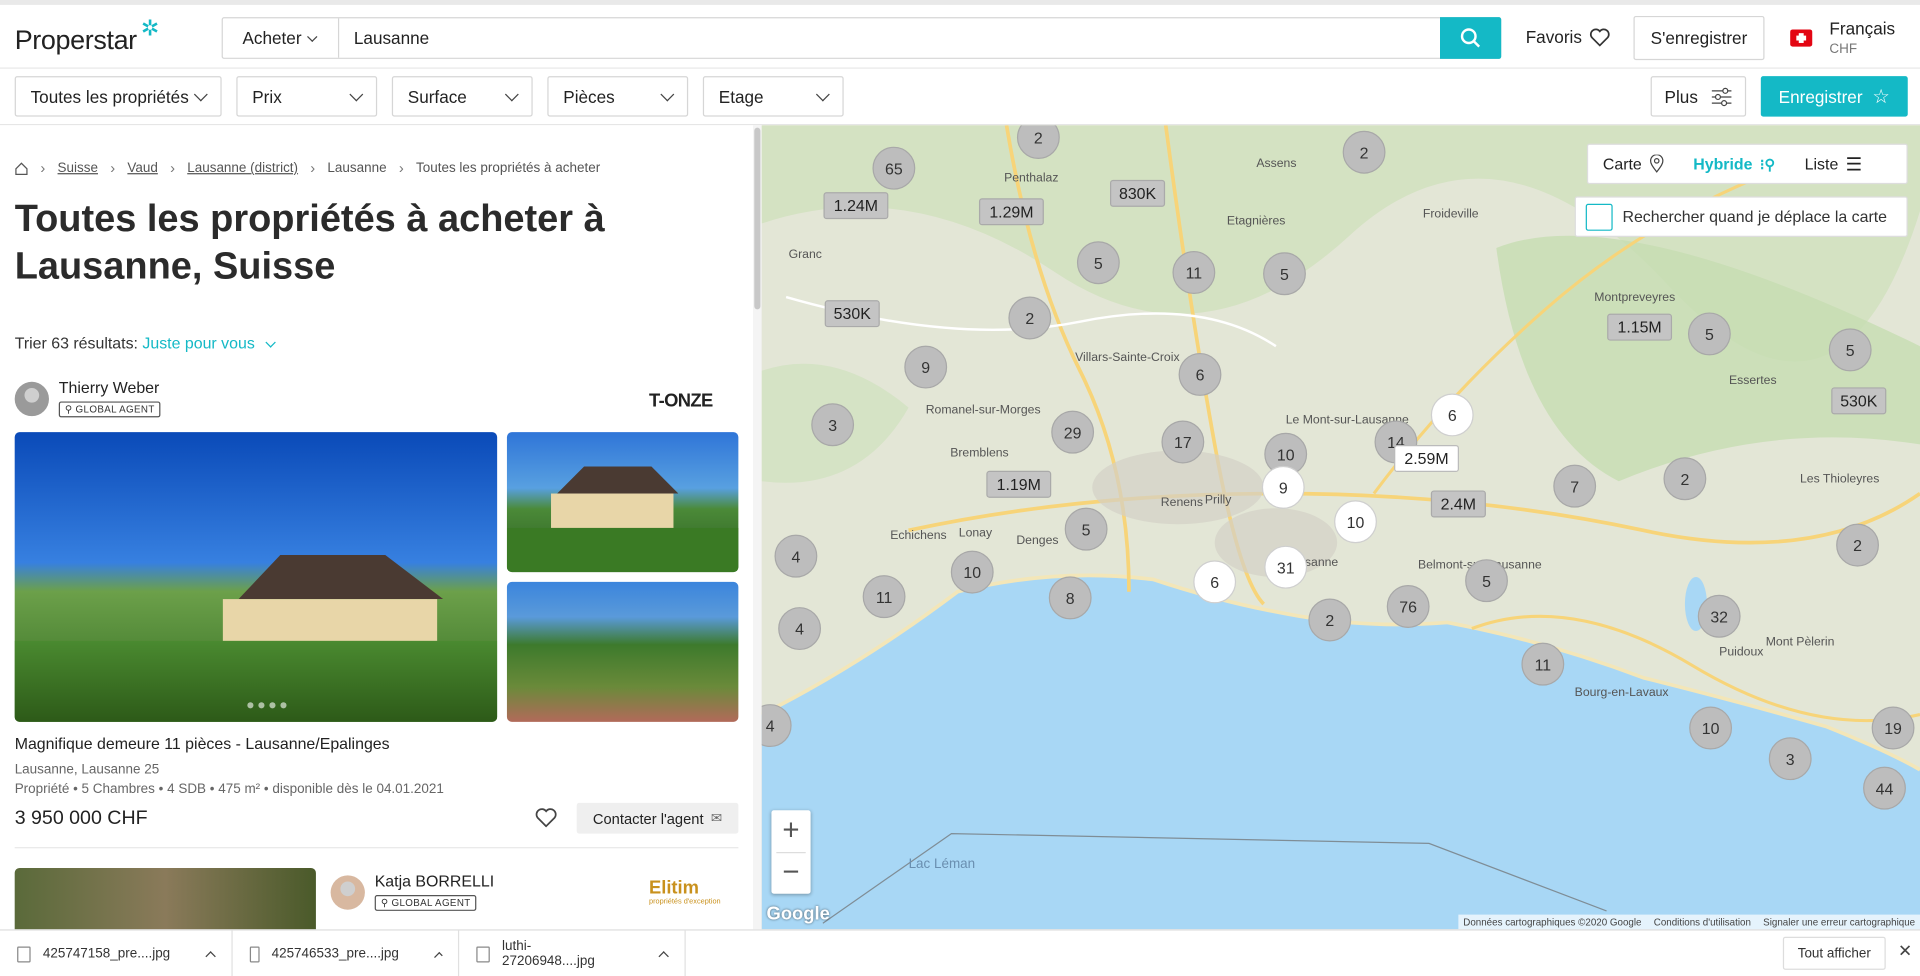 Image resolution: width=1920 pixels, height=976 pixels. I want to click on map-cluster-marker: 31, so click(1286, 567).